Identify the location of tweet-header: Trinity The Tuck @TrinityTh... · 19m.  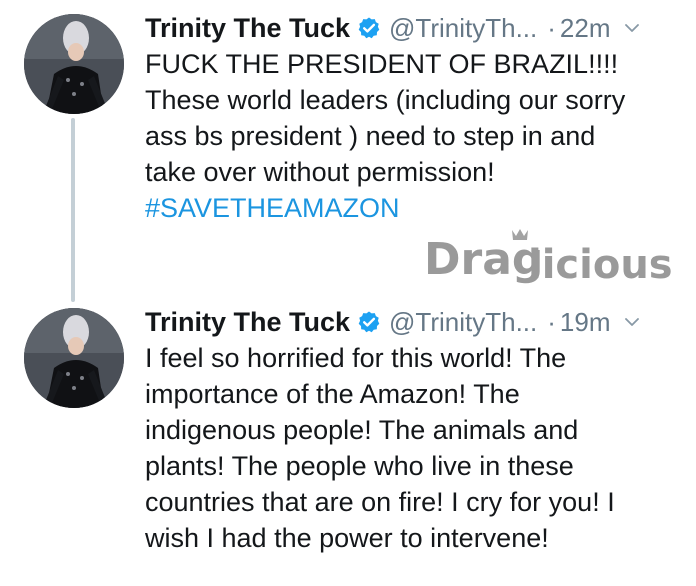
(393, 322).